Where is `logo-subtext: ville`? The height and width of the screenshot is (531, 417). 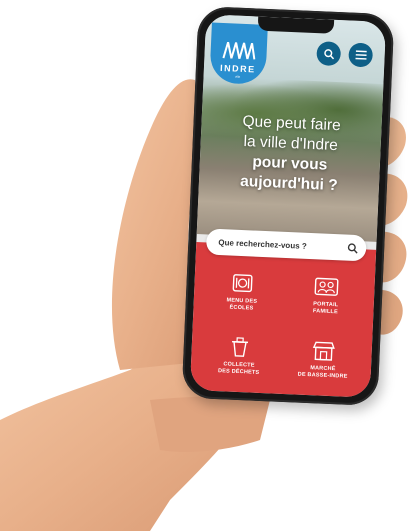
logo-subtext: ville is located at coordinates (237, 76).